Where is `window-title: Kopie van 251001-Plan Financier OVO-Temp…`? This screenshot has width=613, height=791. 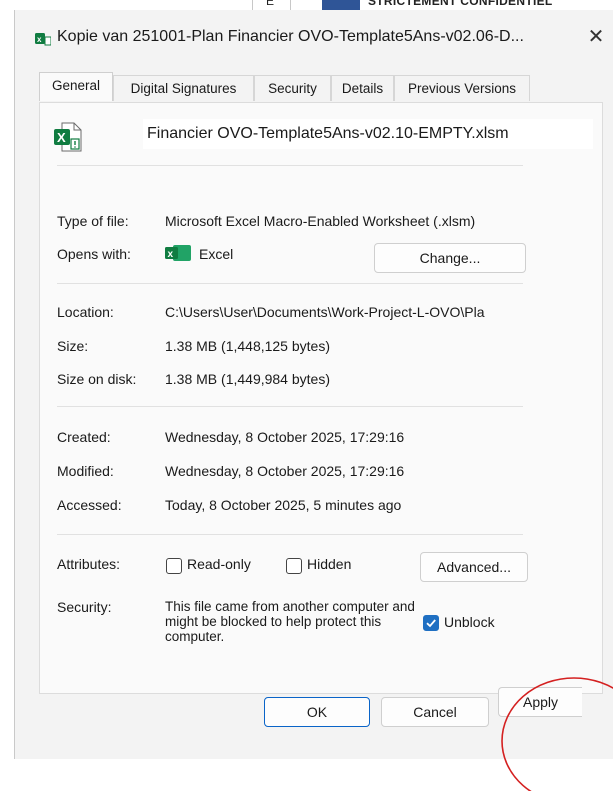 window-title: Kopie van 251001-Plan Financier OVO-Temp… is located at coordinates (290, 36).